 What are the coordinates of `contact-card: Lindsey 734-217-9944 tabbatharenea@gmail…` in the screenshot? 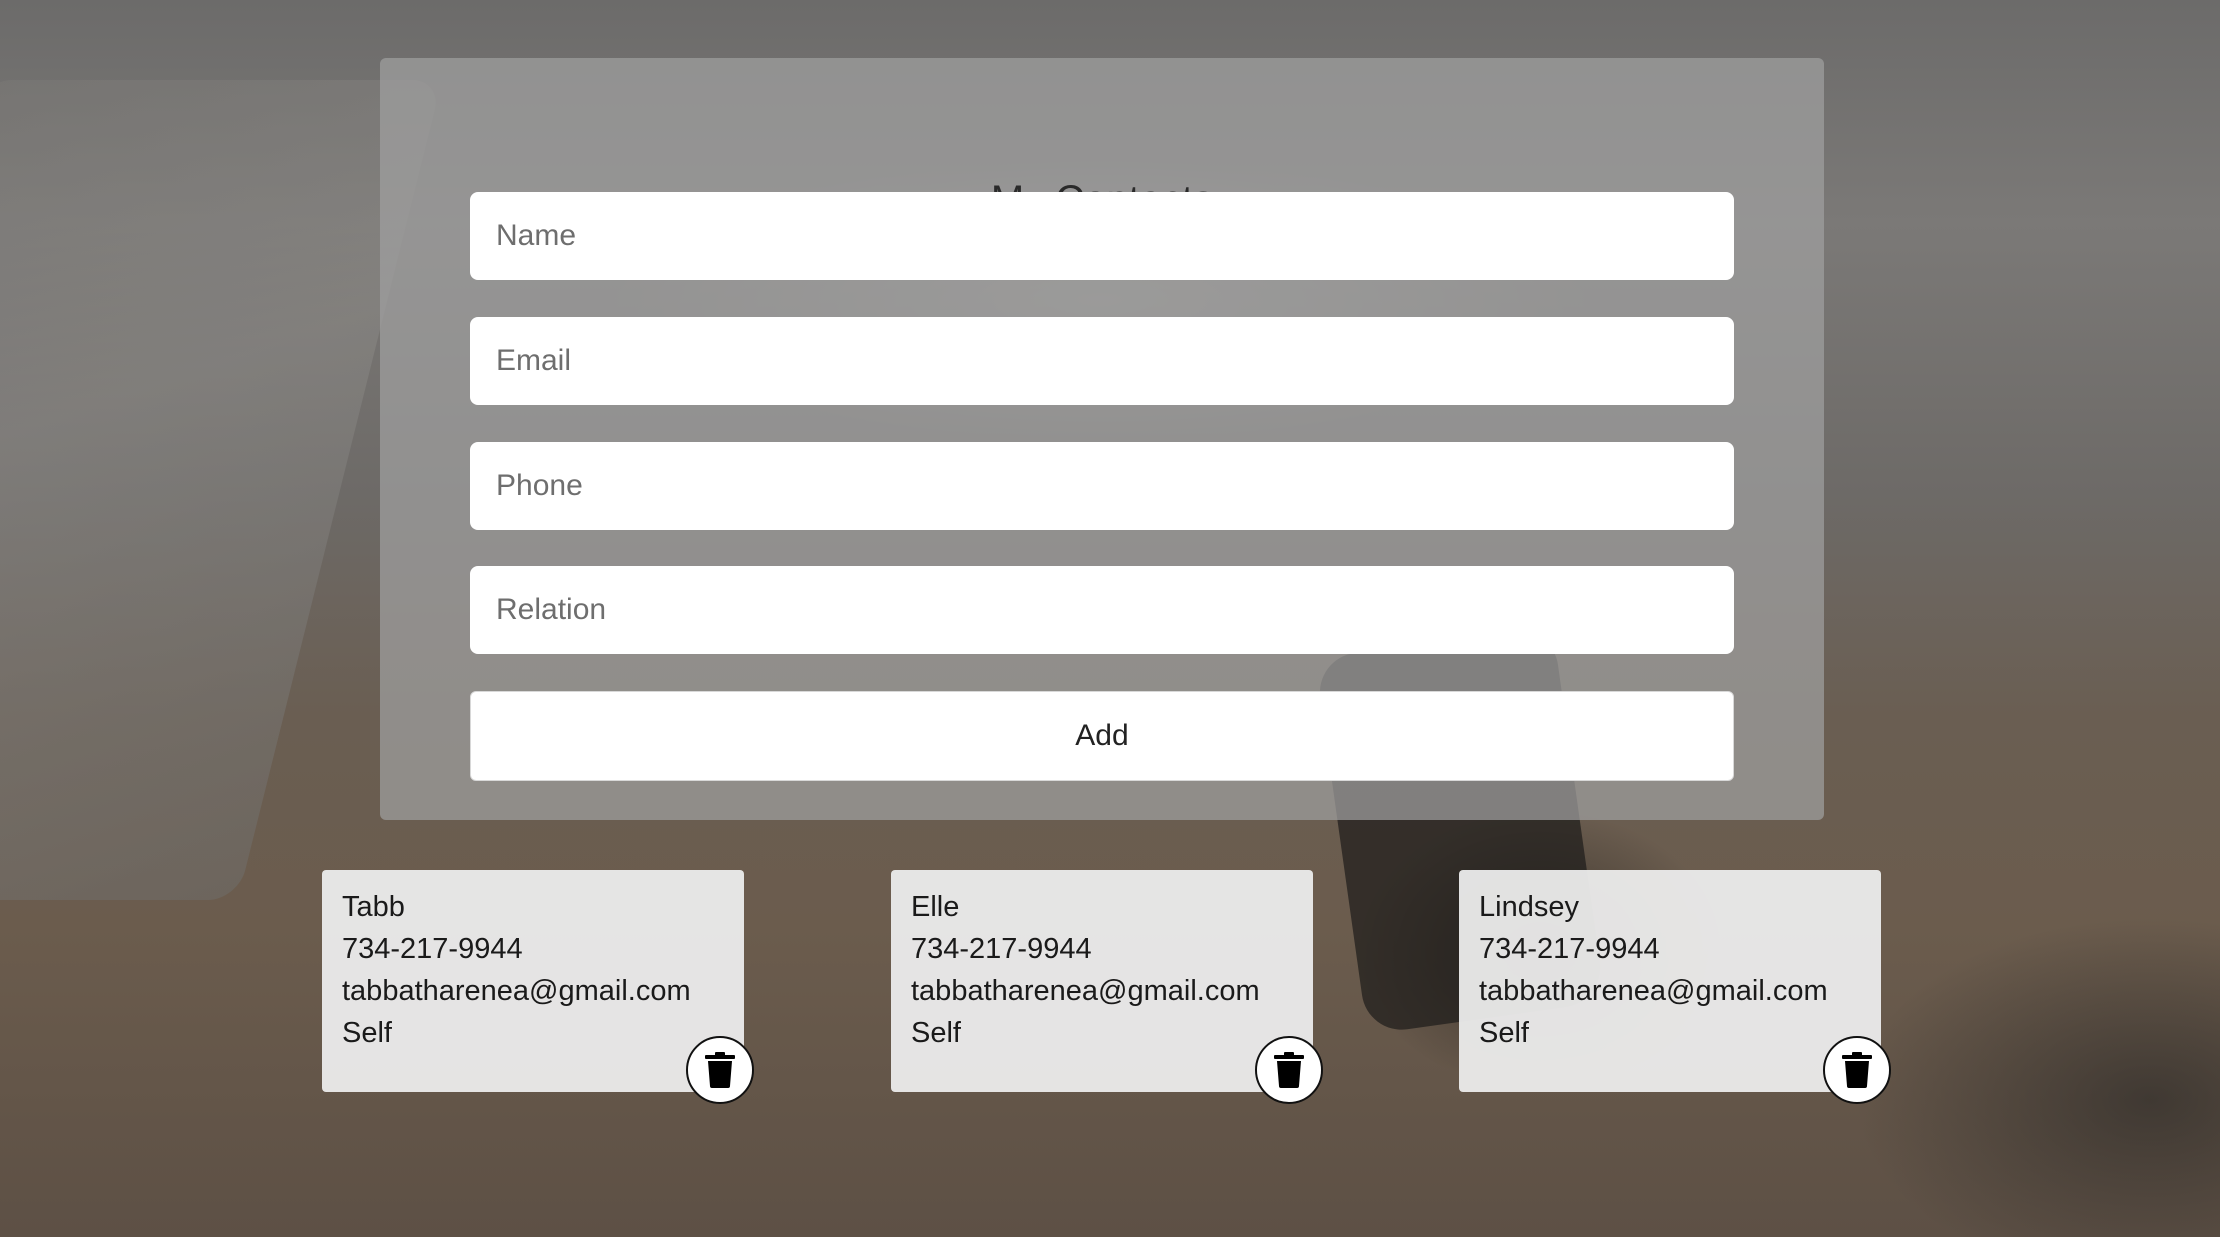 It's located at (1675, 987).